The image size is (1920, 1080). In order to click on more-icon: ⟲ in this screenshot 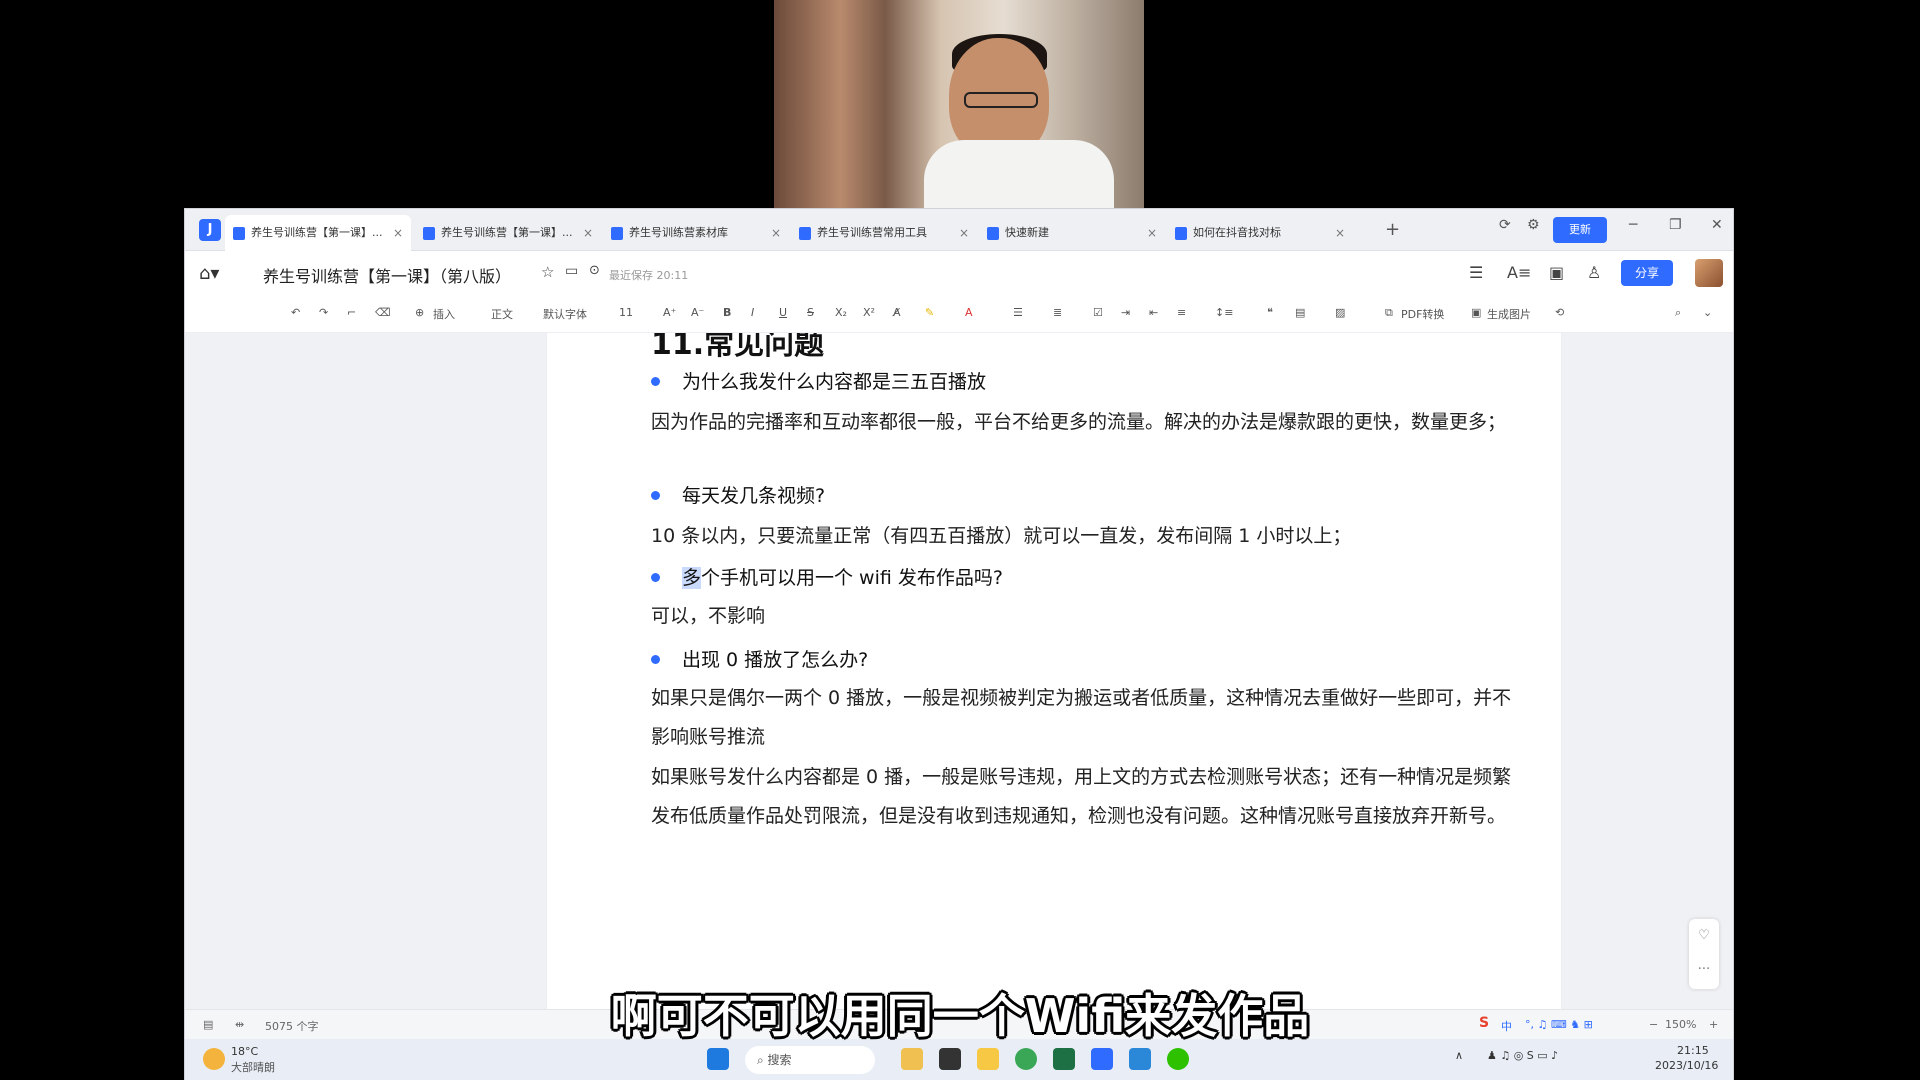, I will do `click(1559, 312)`.